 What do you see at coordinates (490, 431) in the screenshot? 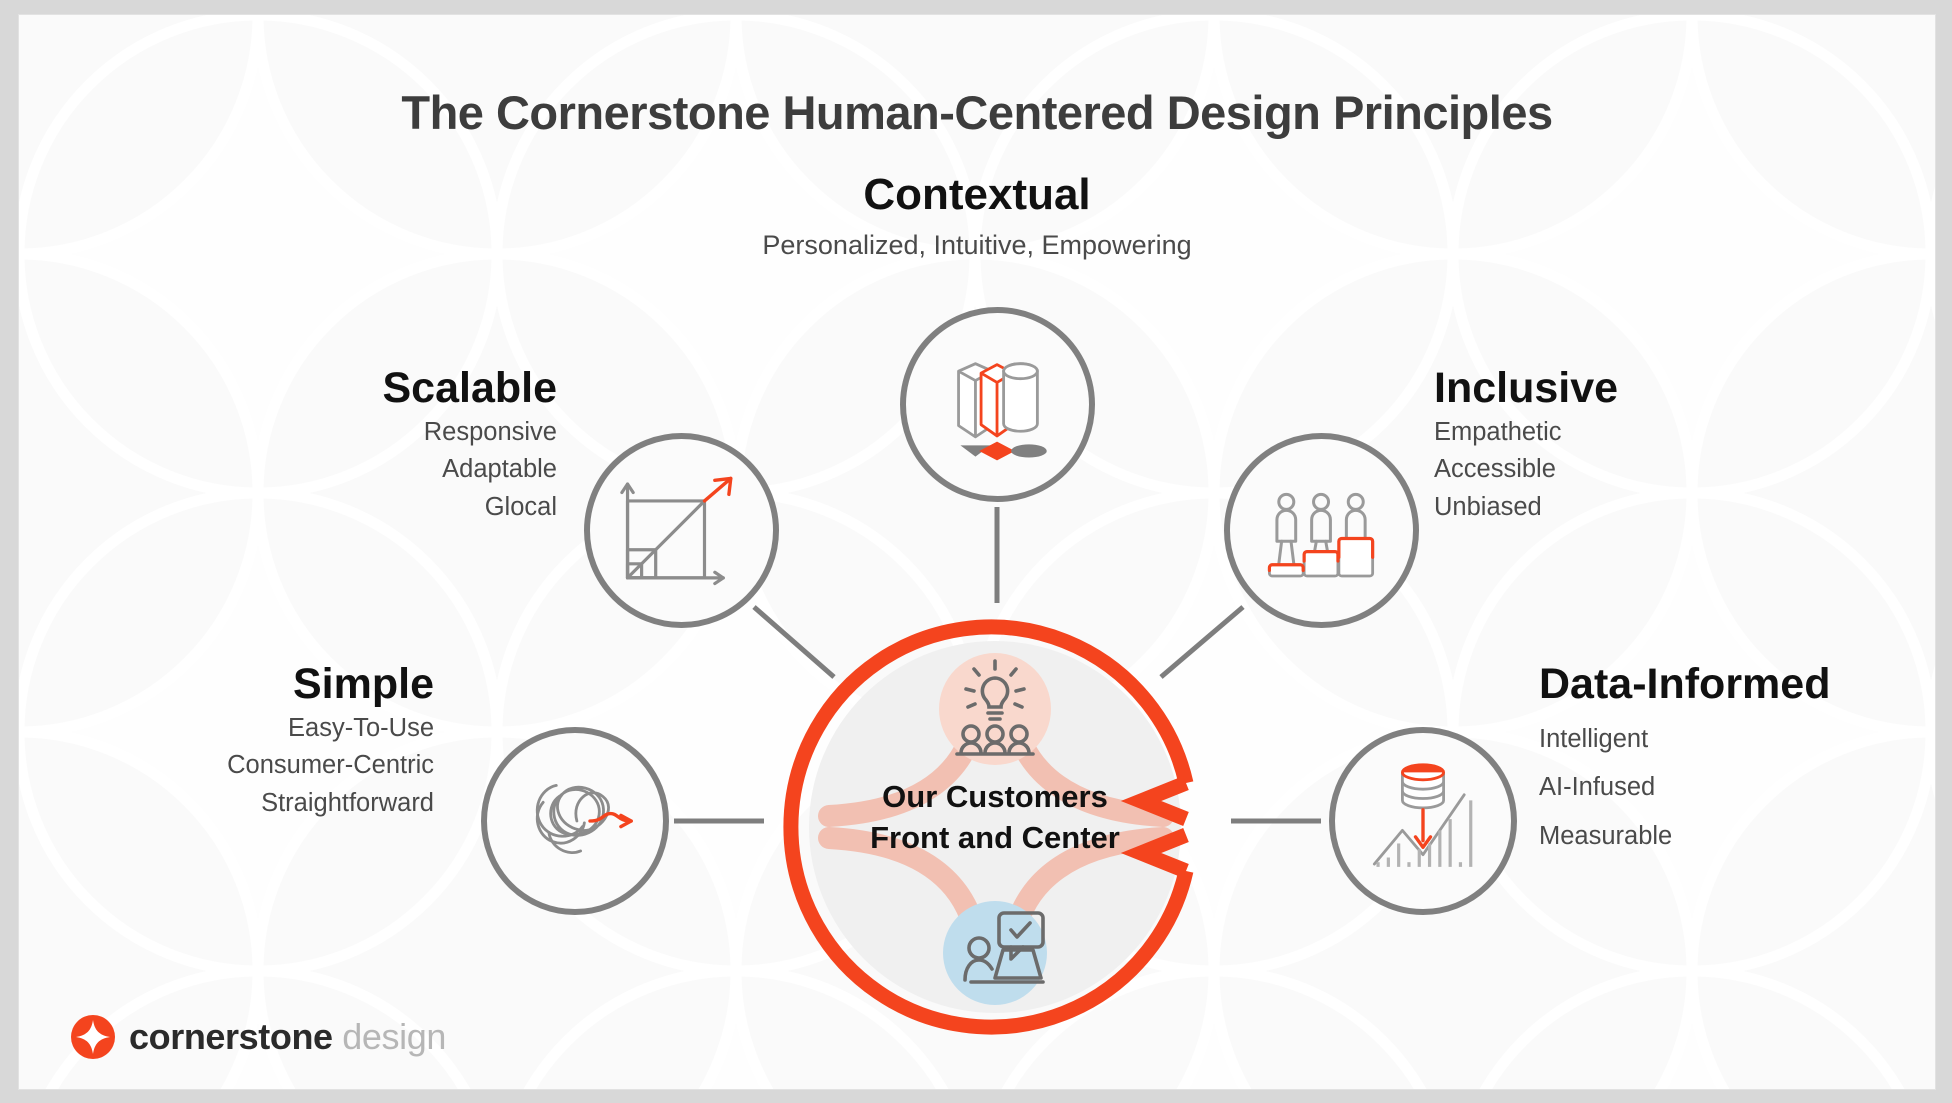
I see `principle-attribute-scalable-0: Responsive` at bounding box center [490, 431].